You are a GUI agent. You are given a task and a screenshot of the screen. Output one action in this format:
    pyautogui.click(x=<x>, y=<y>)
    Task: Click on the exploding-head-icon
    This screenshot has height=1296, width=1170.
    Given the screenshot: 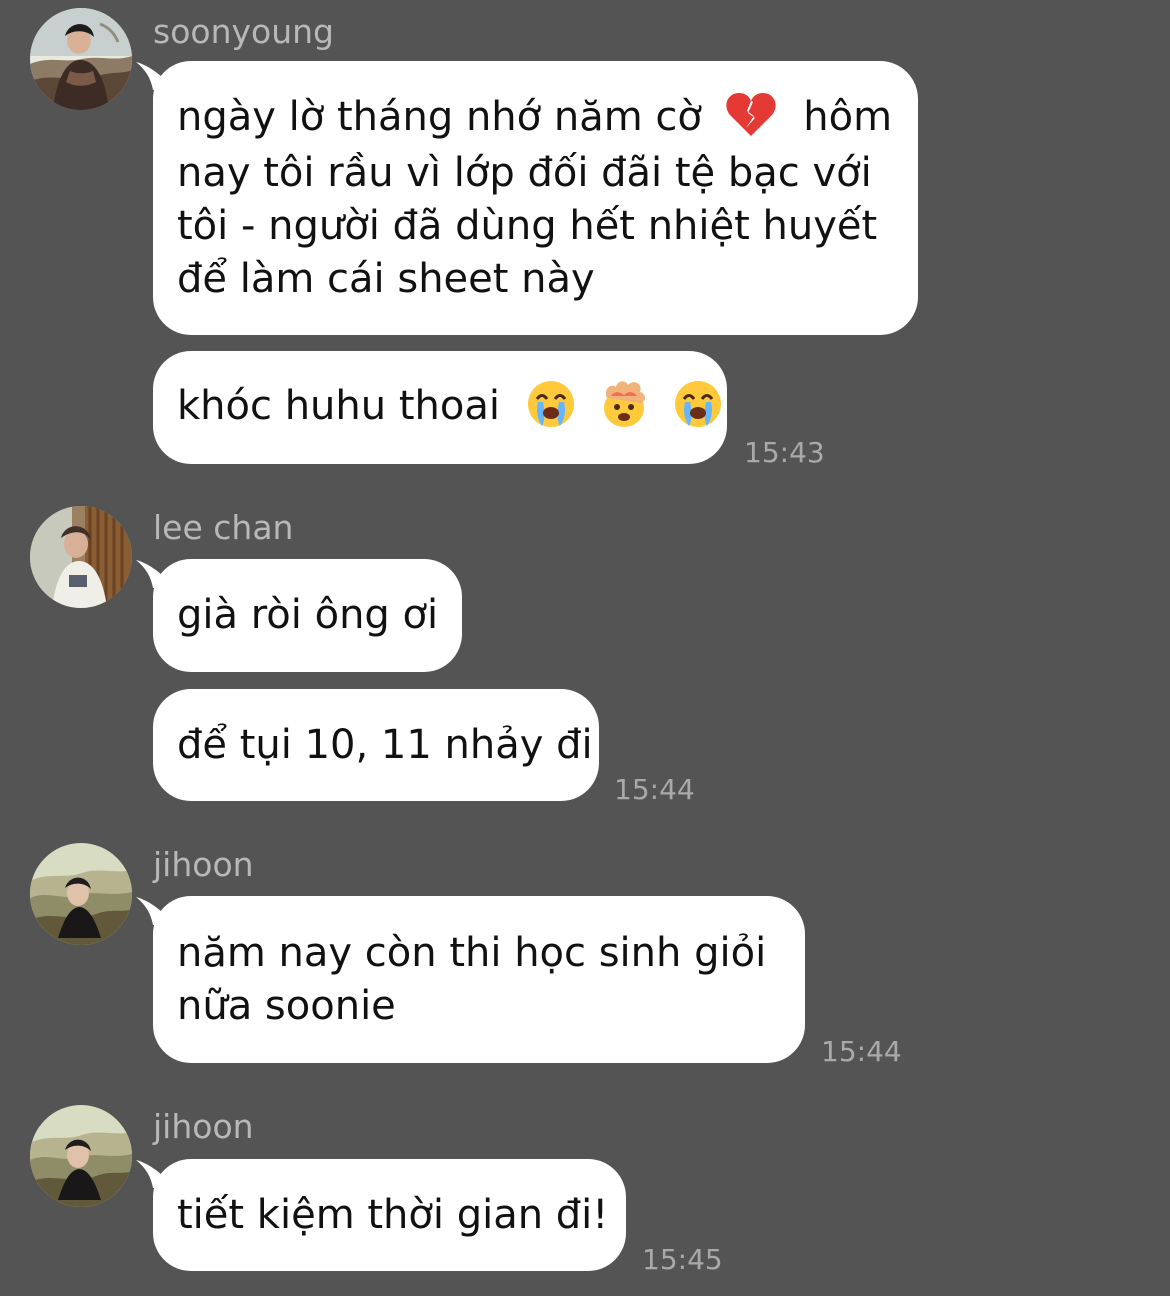 What is the action you would take?
    pyautogui.click(x=624, y=404)
    